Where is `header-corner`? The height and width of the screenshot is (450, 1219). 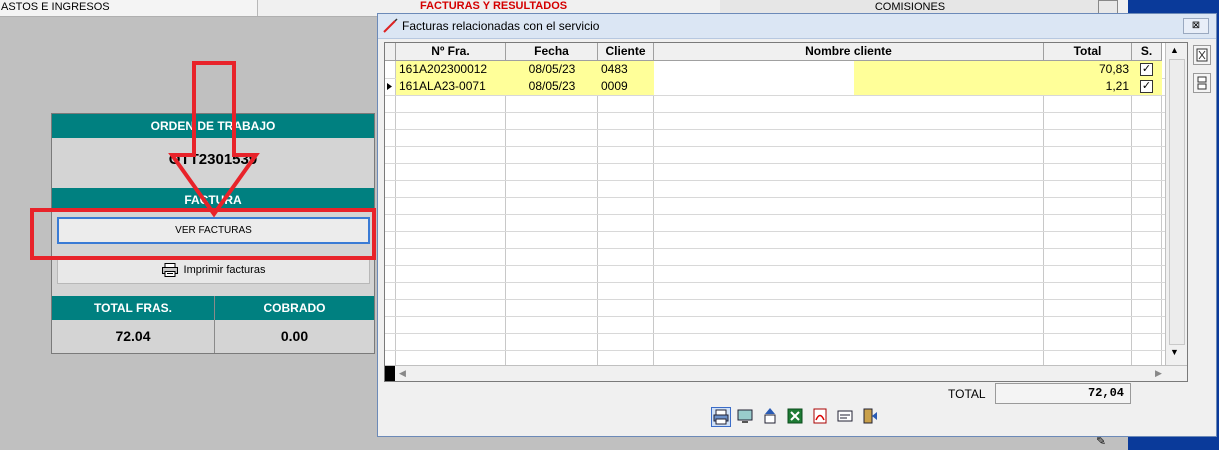
header-corner is located at coordinates (390, 52).